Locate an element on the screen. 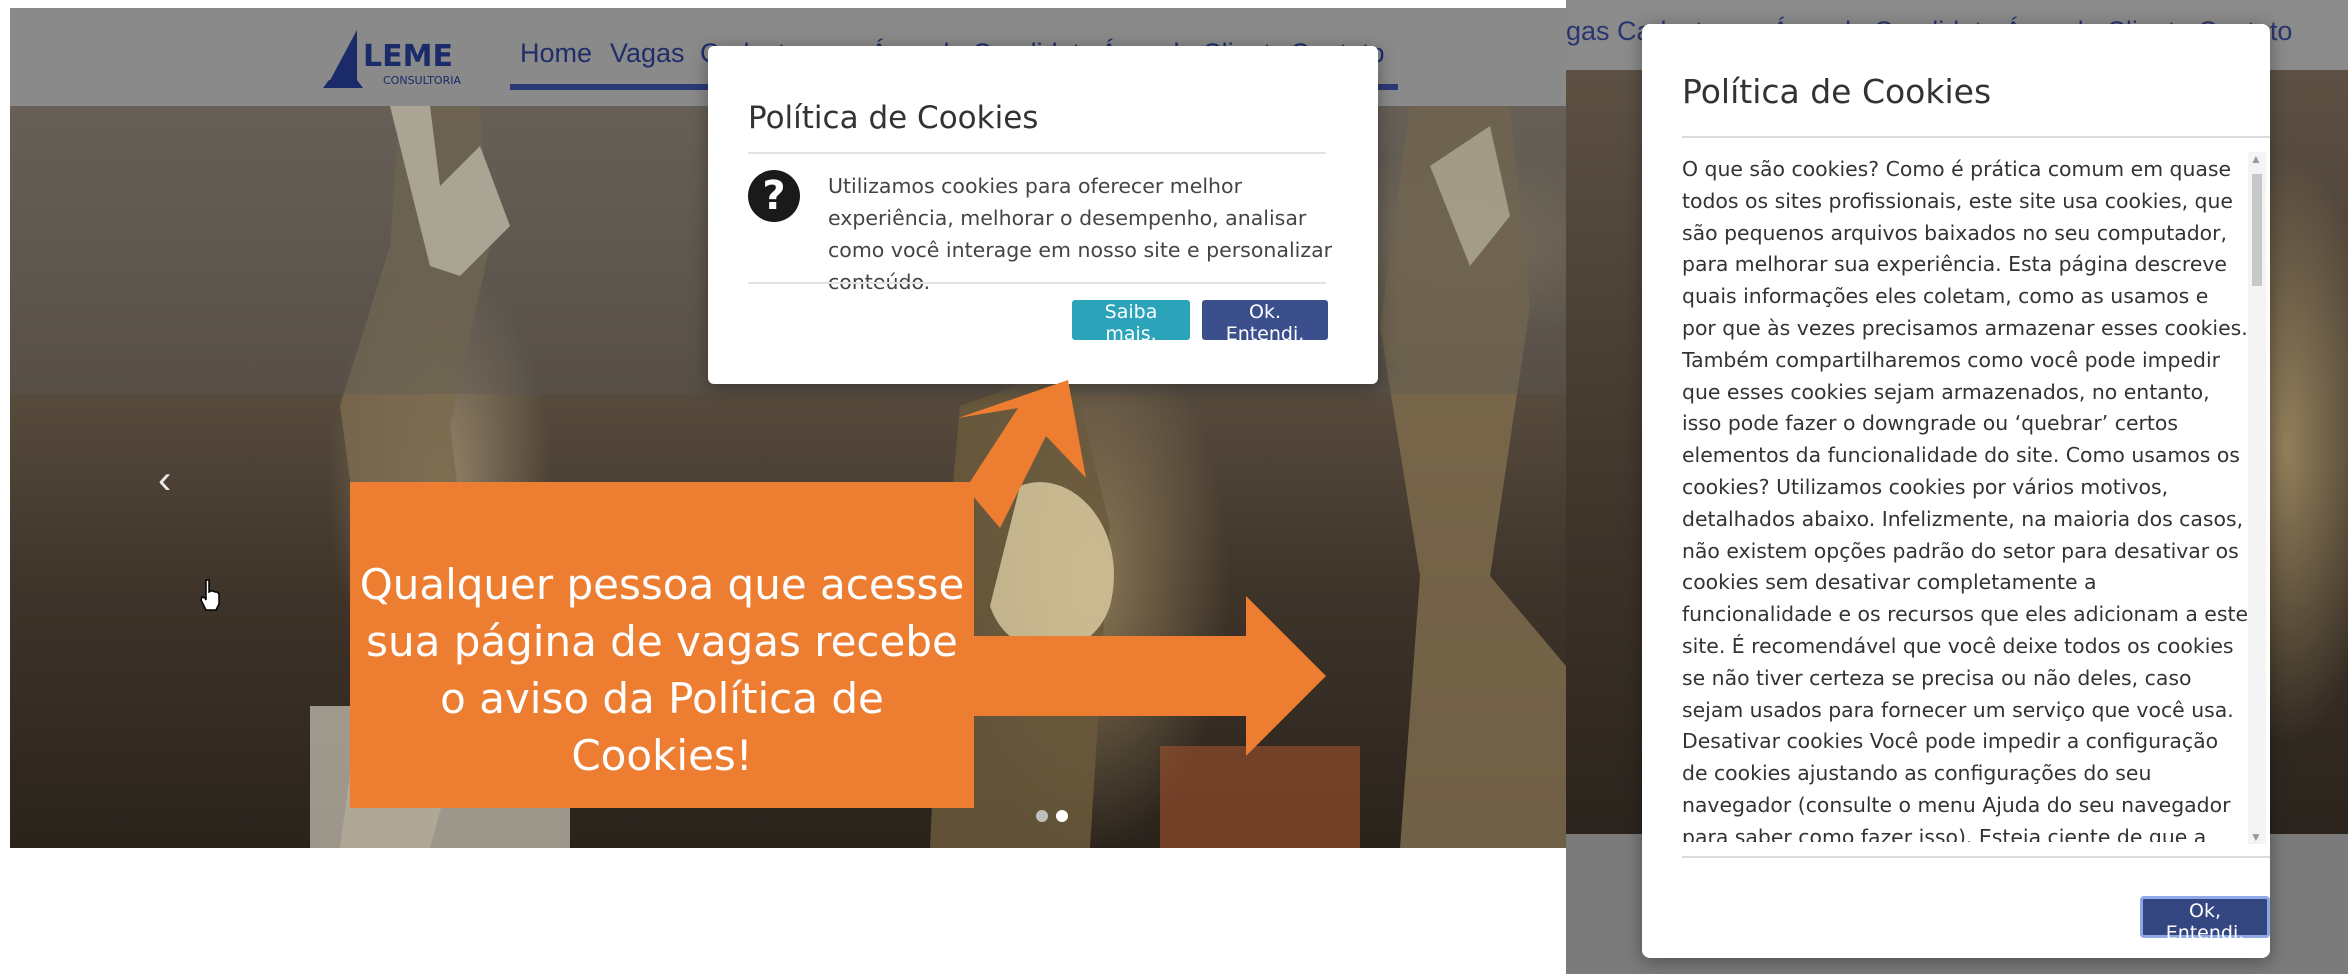  accept-cookies-button: Ok, Entendi. is located at coordinates (2205, 920).